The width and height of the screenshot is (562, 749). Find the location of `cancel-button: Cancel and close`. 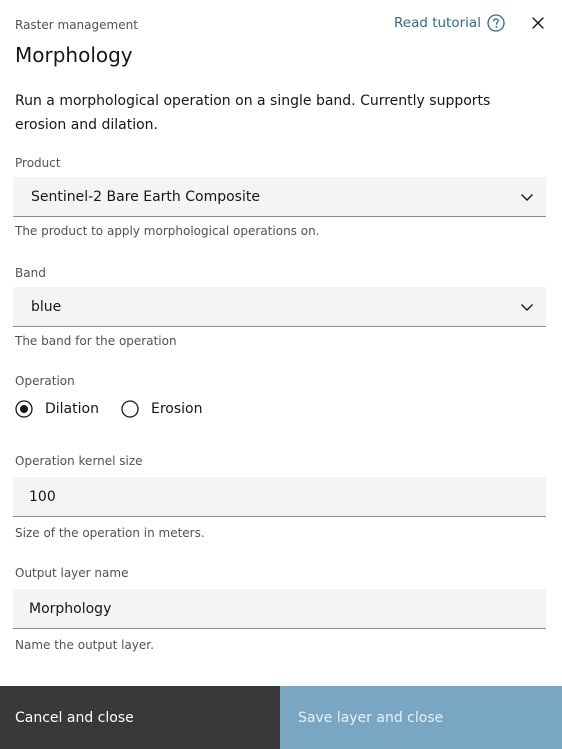

cancel-button: Cancel and close is located at coordinates (140, 717).